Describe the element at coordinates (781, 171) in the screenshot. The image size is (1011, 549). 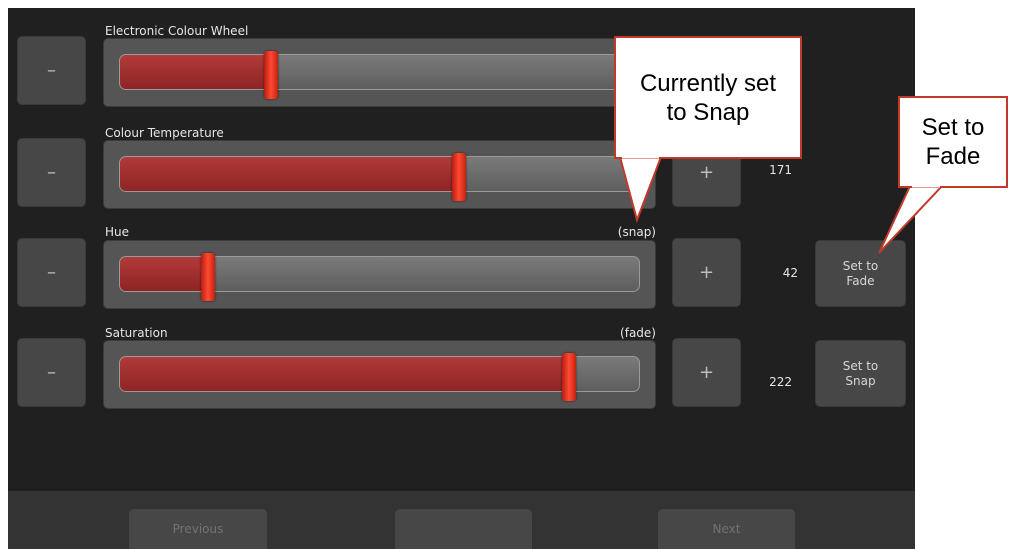
I see `callout-joins` at that location.